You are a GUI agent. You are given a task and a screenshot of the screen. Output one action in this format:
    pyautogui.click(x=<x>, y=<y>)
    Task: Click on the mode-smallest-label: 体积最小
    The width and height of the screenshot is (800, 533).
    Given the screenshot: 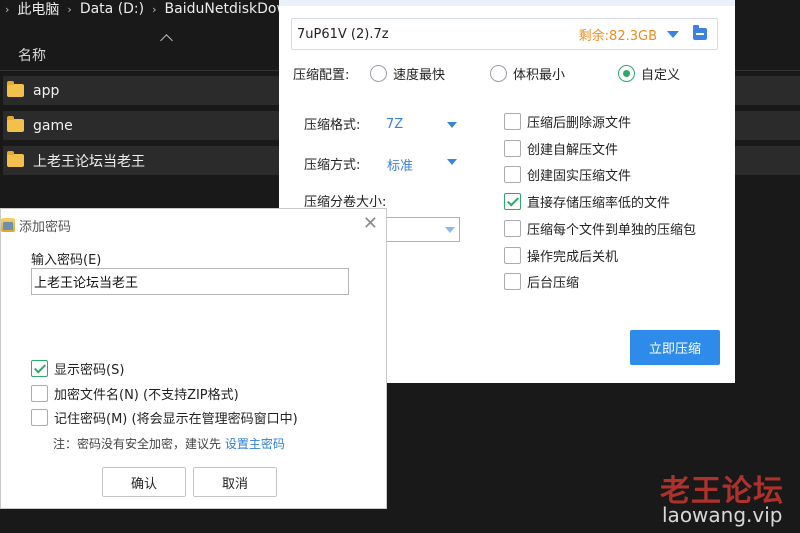 What is the action you would take?
    pyautogui.click(x=539, y=75)
    